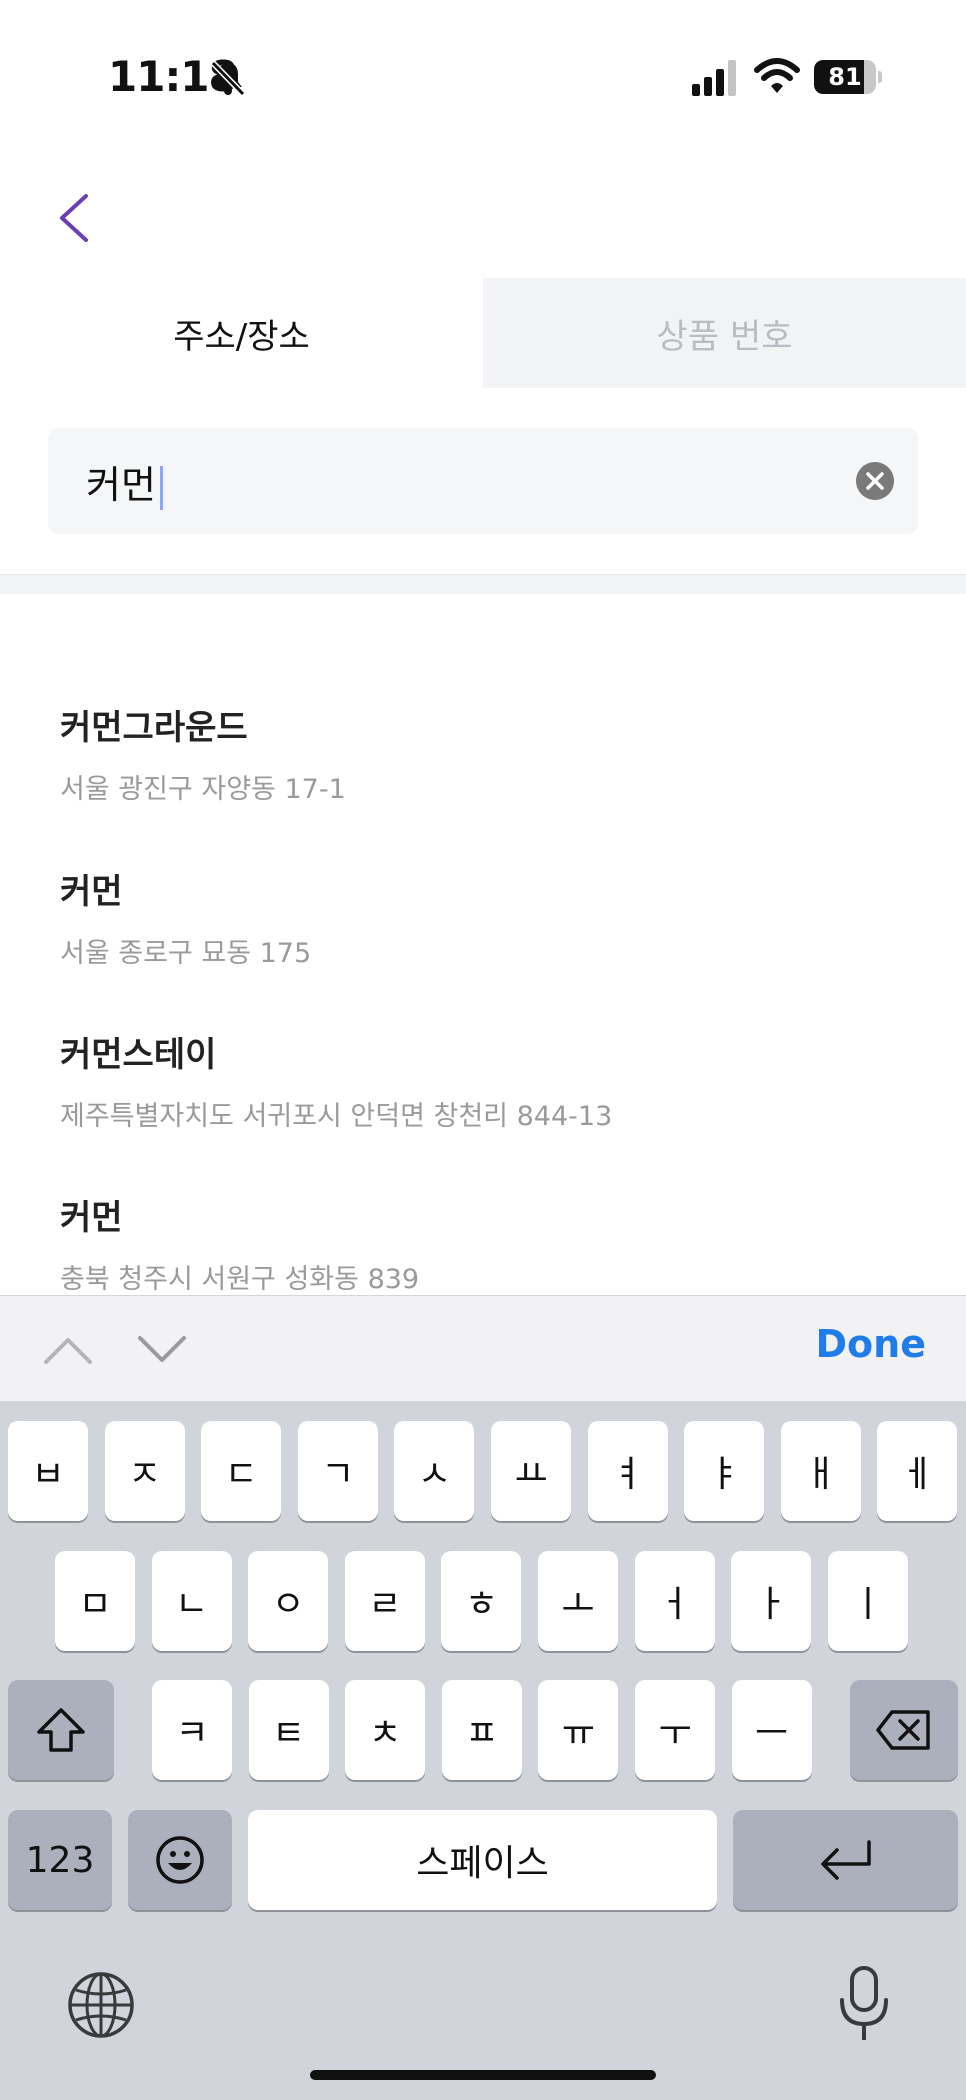 This screenshot has height=2100, width=966. I want to click on key-label: ㅠ, so click(578, 1733).